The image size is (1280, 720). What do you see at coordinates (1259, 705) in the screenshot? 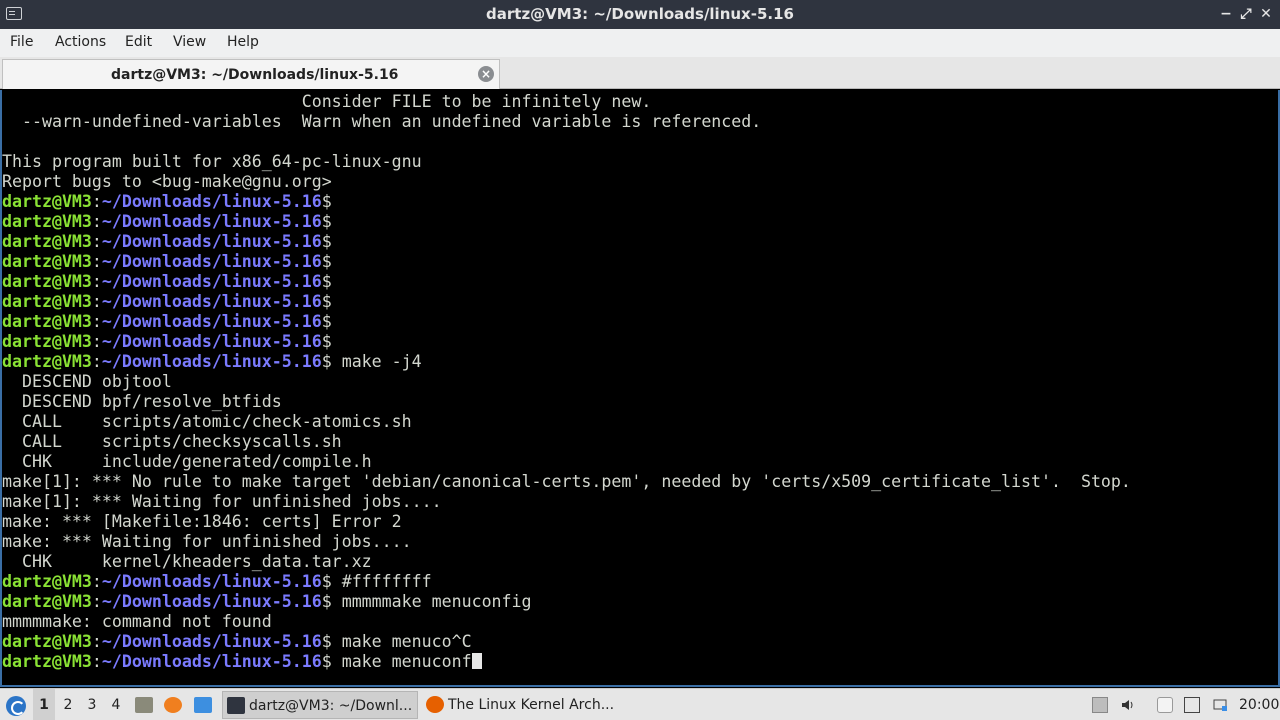
I see `clock: 20:00` at bounding box center [1259, 705].